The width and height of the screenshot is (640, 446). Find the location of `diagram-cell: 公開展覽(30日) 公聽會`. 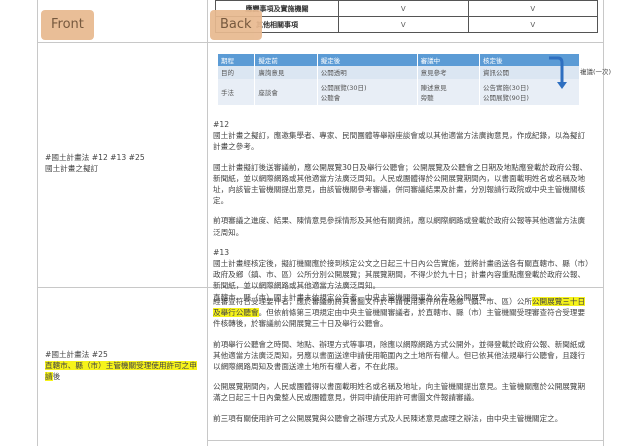

diagram-cell: 公開展覽(30日) 公聽會 is located at coordinates (367, 92).